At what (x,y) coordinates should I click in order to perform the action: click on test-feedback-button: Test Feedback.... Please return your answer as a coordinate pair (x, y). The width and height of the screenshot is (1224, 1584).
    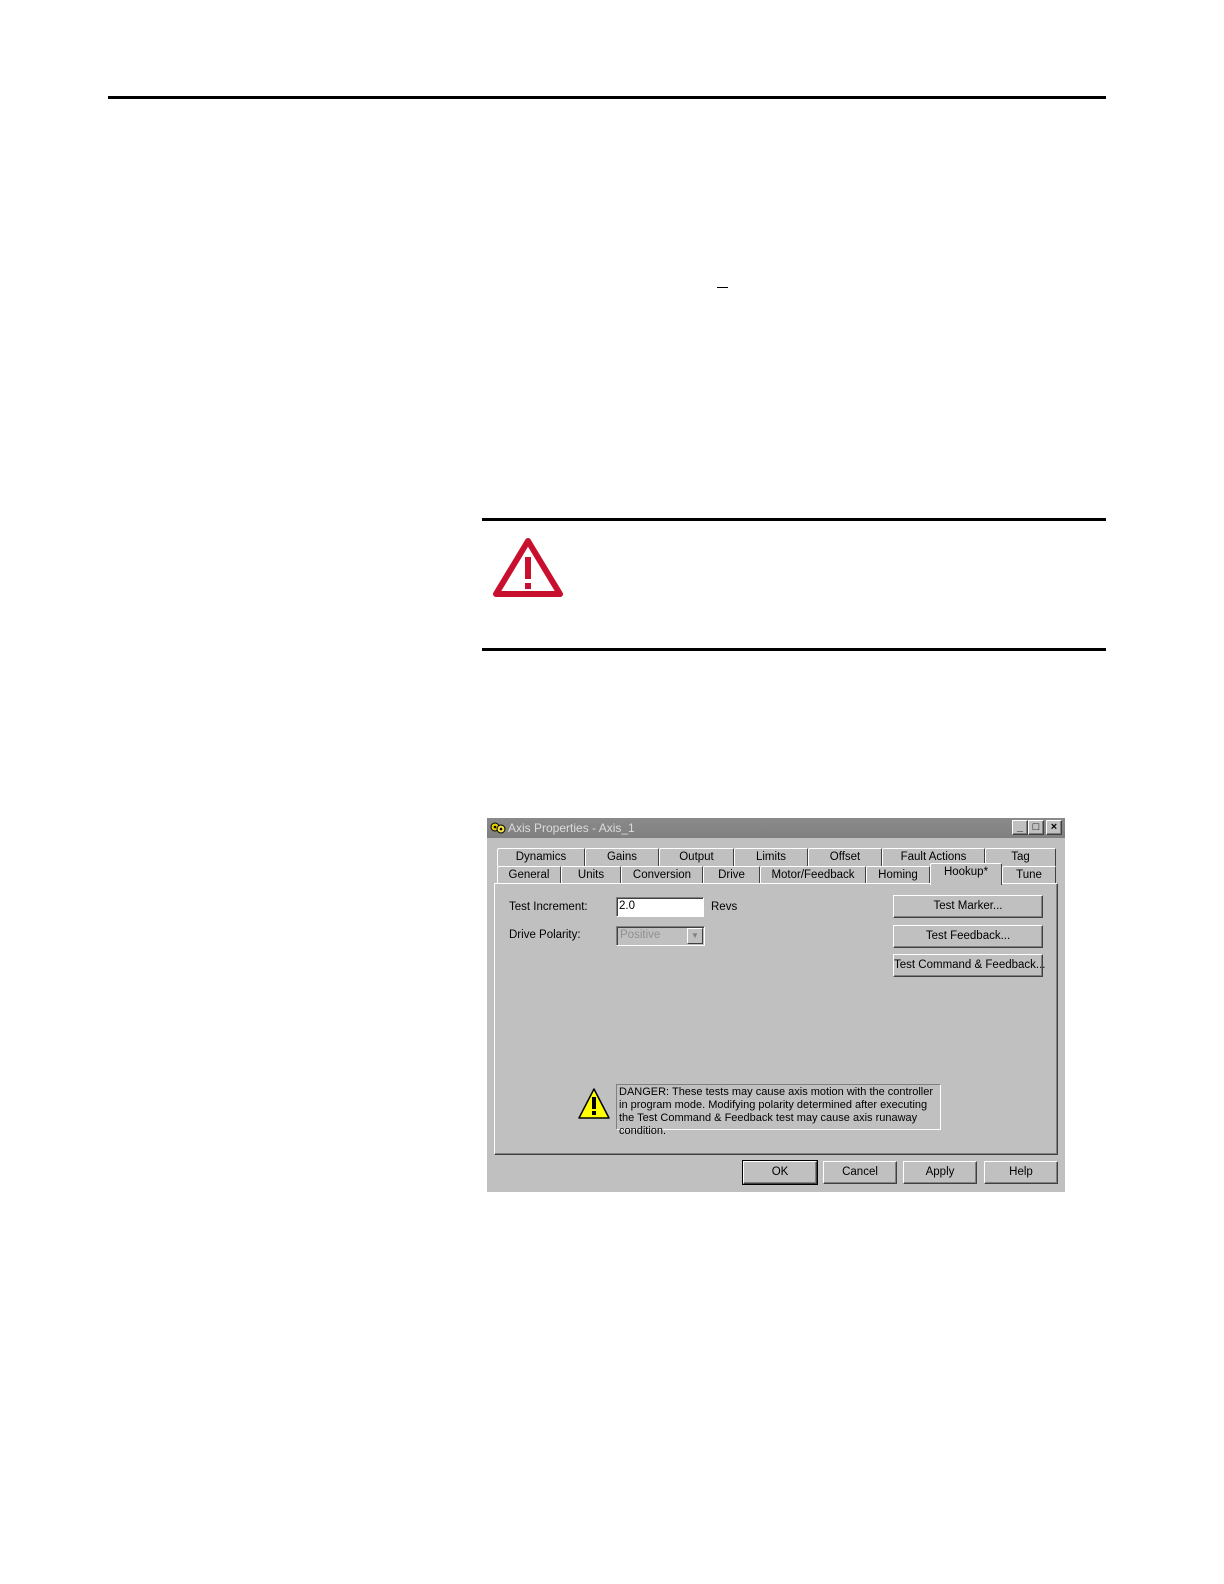
    Looking at the image, I should click on (968, 936).